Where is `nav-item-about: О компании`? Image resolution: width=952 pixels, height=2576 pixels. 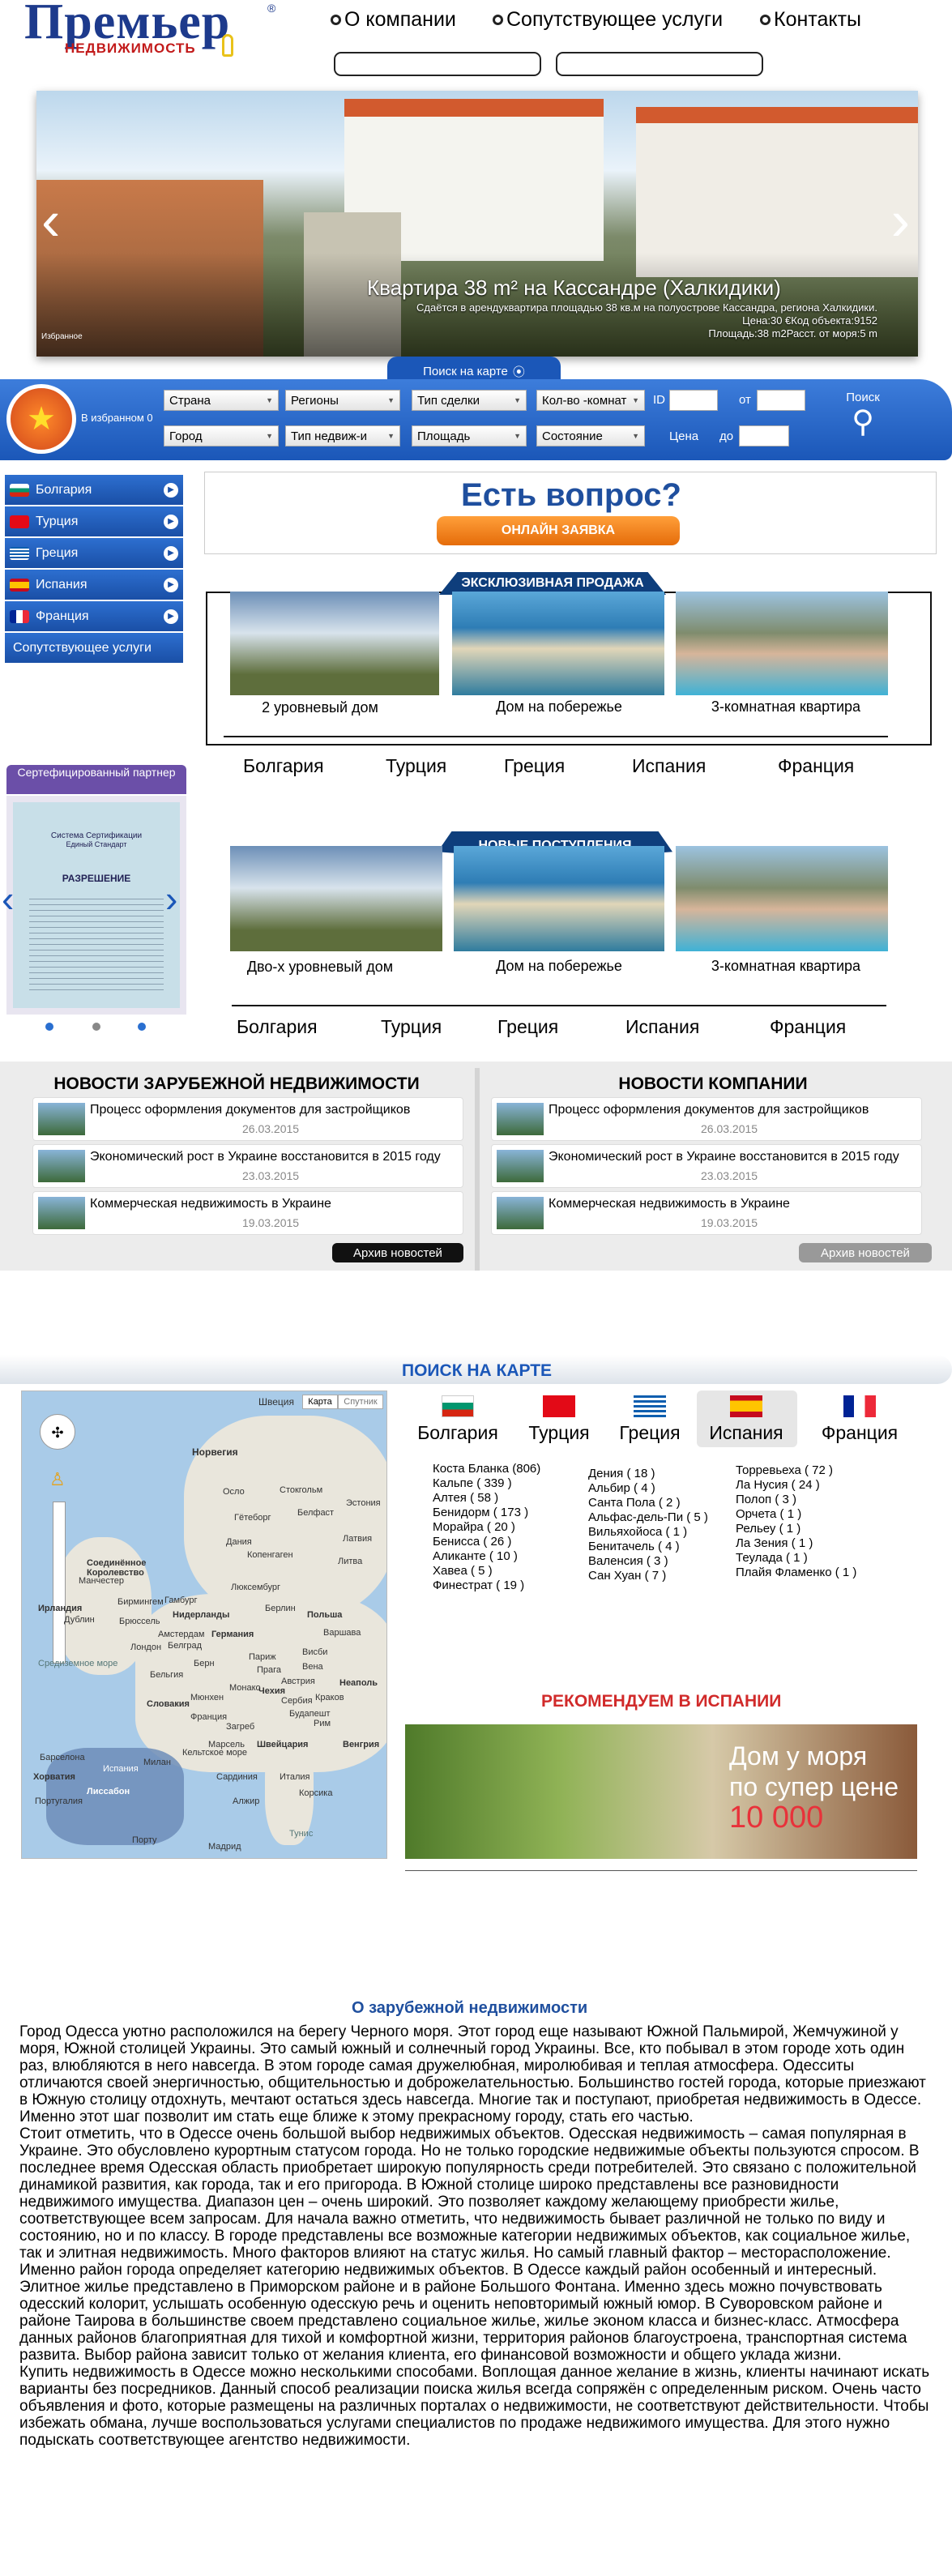
nav-item-about: О компании is located at coordinates (394, 20).